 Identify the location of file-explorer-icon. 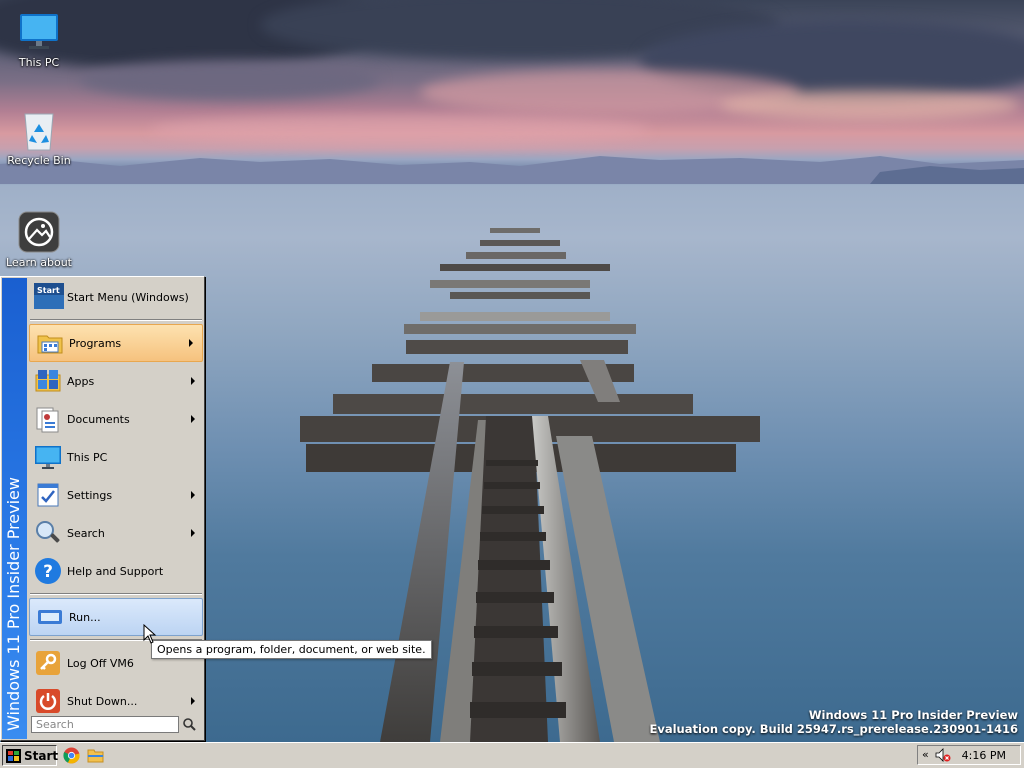
(95, 755).